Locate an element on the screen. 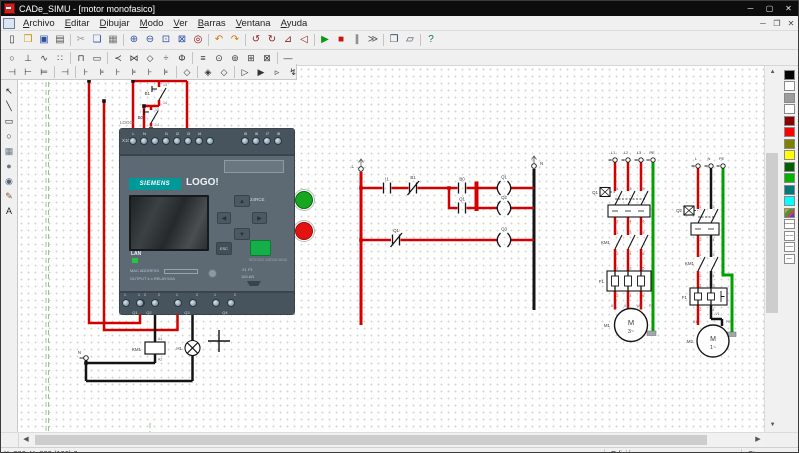 The width and height of the screenshot is (799, 453). contact-no-limit-tool-button: ⊦ is located at coordinates (150, 72).